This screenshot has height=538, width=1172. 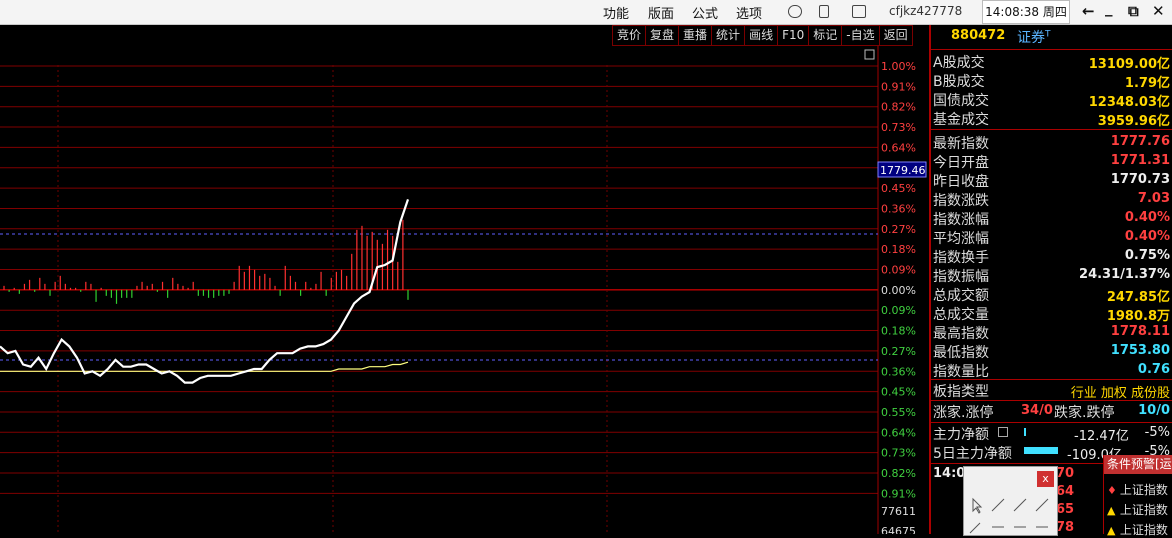 I want to click on menu-function: 功能, so click(x=616, y=12).